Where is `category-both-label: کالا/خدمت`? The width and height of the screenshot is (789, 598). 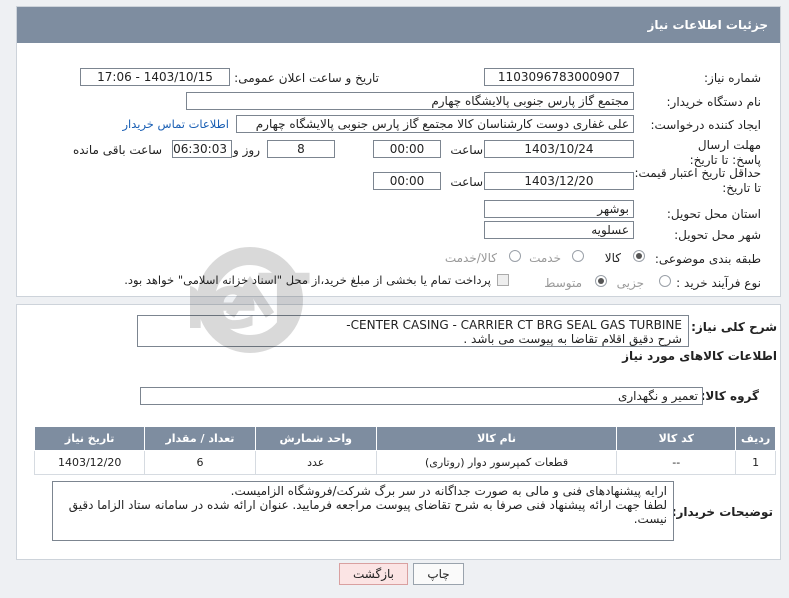 category-both-label: کالا/خدمت is located at coordinates (470, 258).